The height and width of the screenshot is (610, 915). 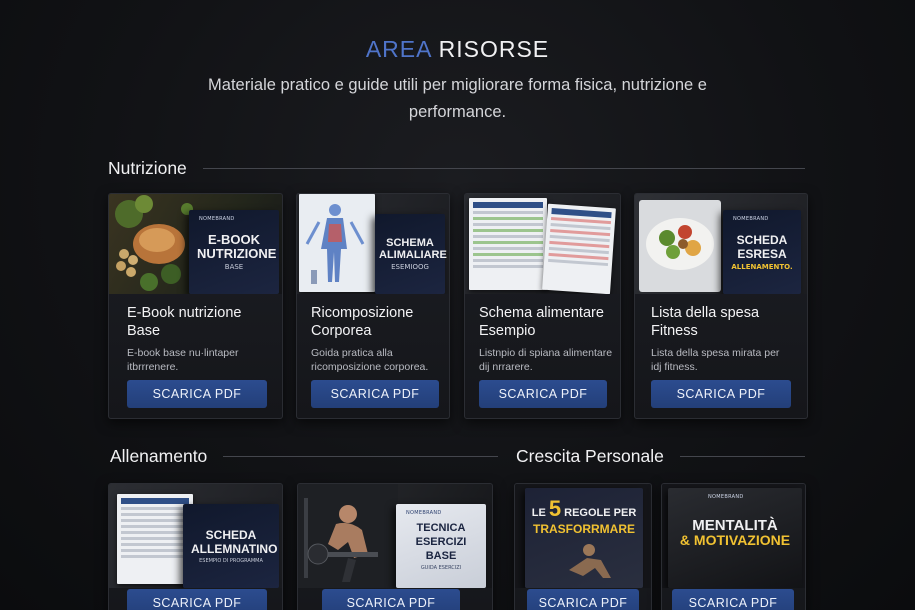 I want to click on schema-cover: SCHEMA ALIMALIARE ESEMIOOG, so click(x=411, y=254).